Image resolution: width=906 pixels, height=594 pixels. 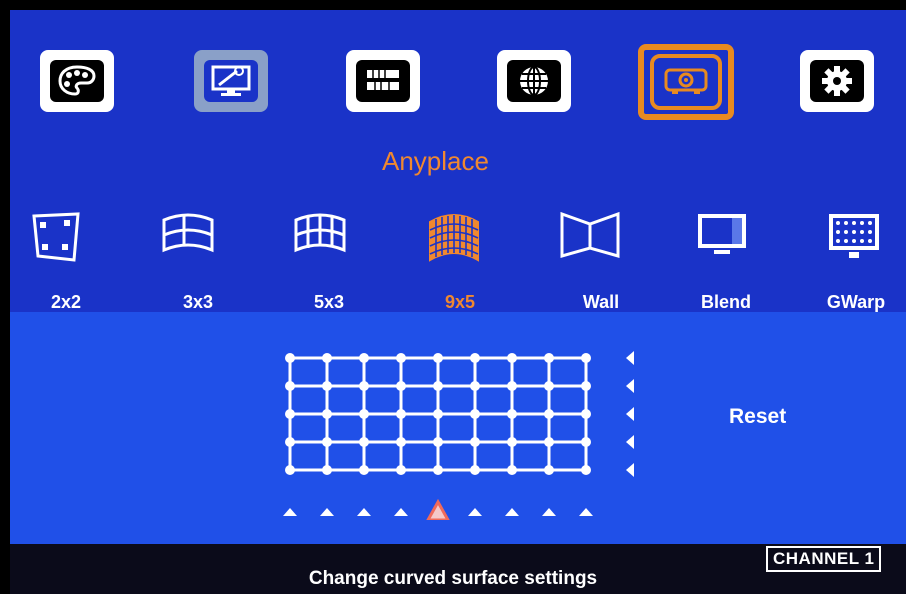 What do you see at coordinates (856, 302) in the screenshot?
I see `mode-label-gwarp: GWarp` at bounding box center [856, 302].